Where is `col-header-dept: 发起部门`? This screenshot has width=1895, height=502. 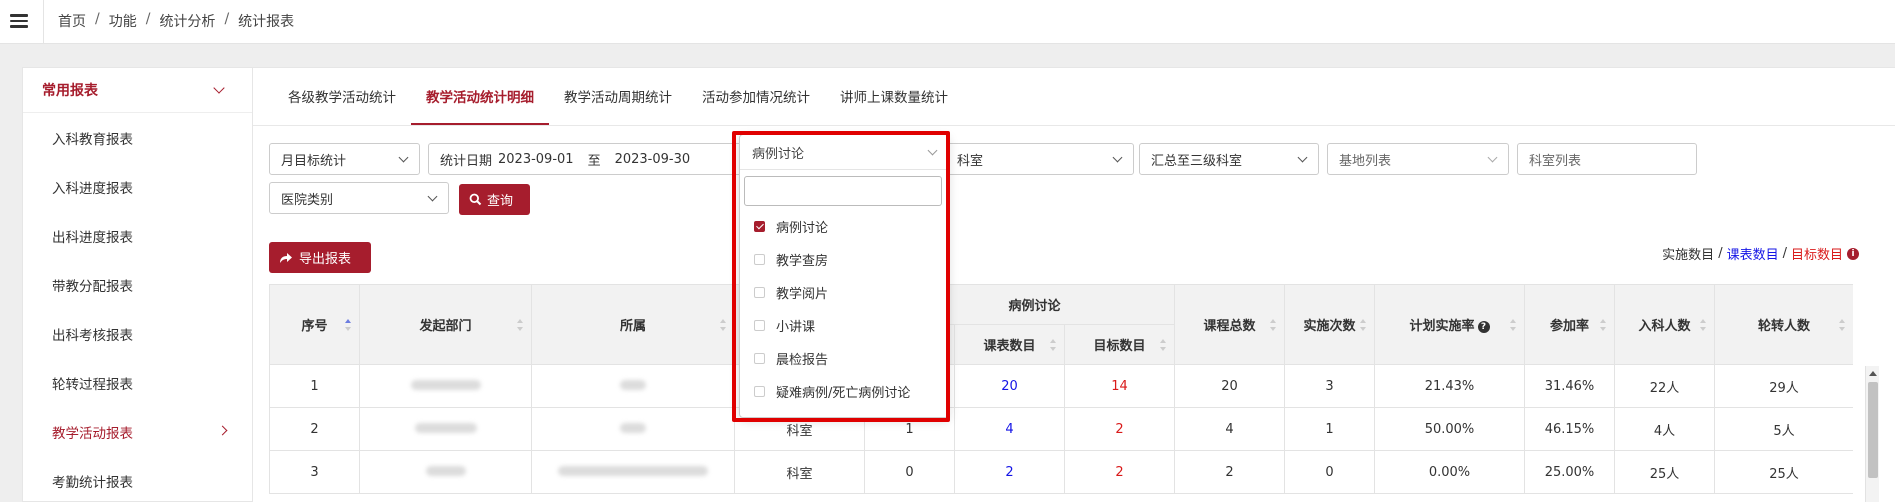 col-header-dept: 发起部门 is located at coordinates (445, 324).